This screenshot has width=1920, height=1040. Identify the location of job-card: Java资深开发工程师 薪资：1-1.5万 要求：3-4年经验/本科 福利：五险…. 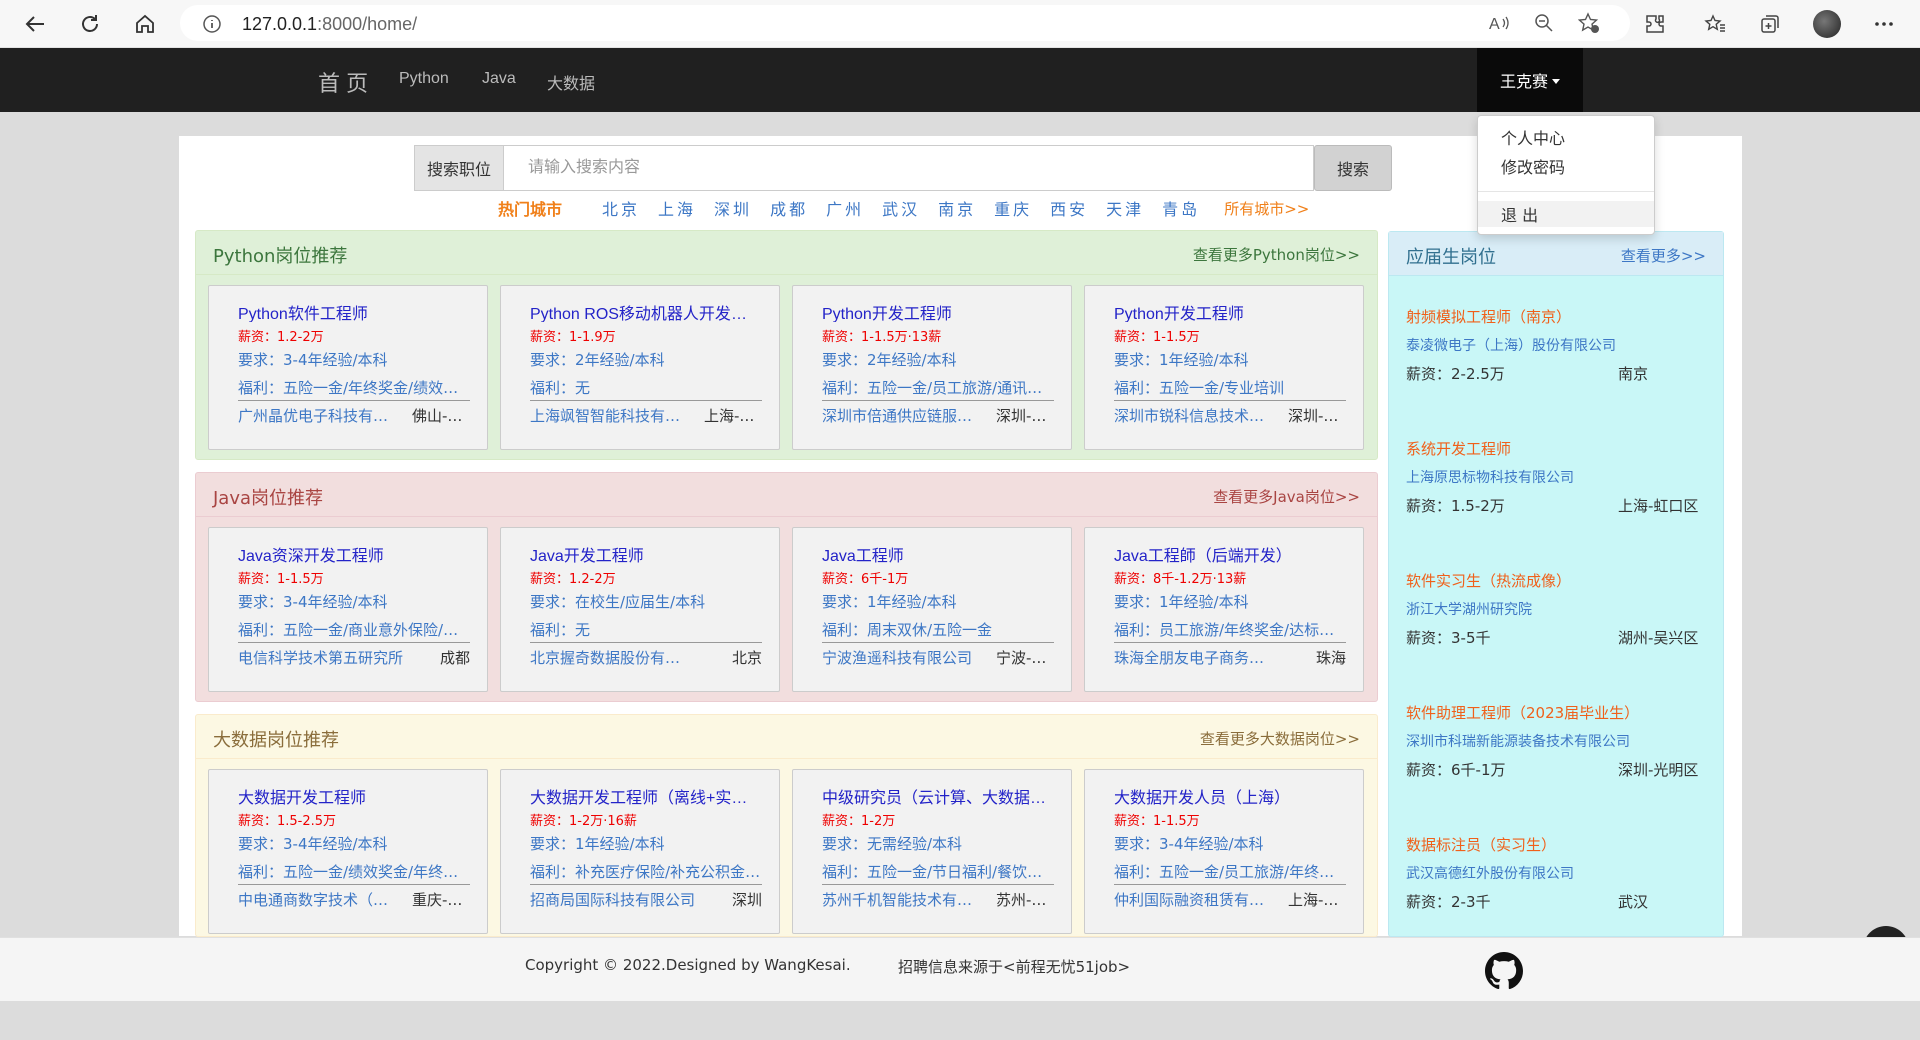
(348, 609).